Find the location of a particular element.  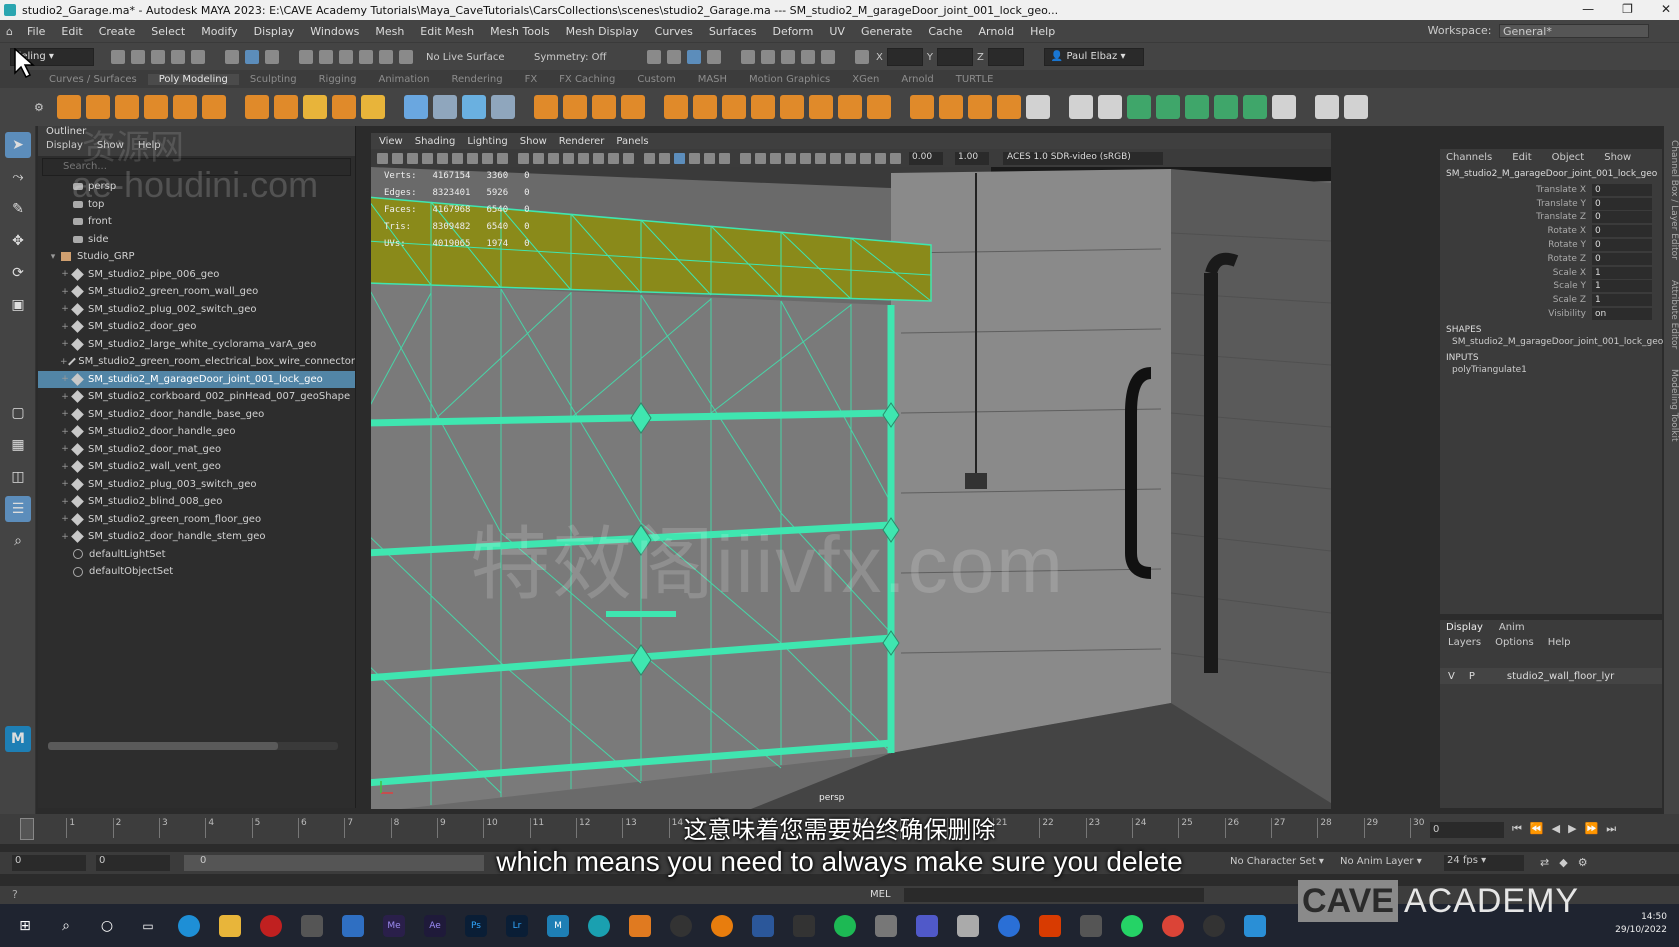

outliner-mesh-item: + SM_studio2_door_handle_base_geo is located at coordinates (196, 415).